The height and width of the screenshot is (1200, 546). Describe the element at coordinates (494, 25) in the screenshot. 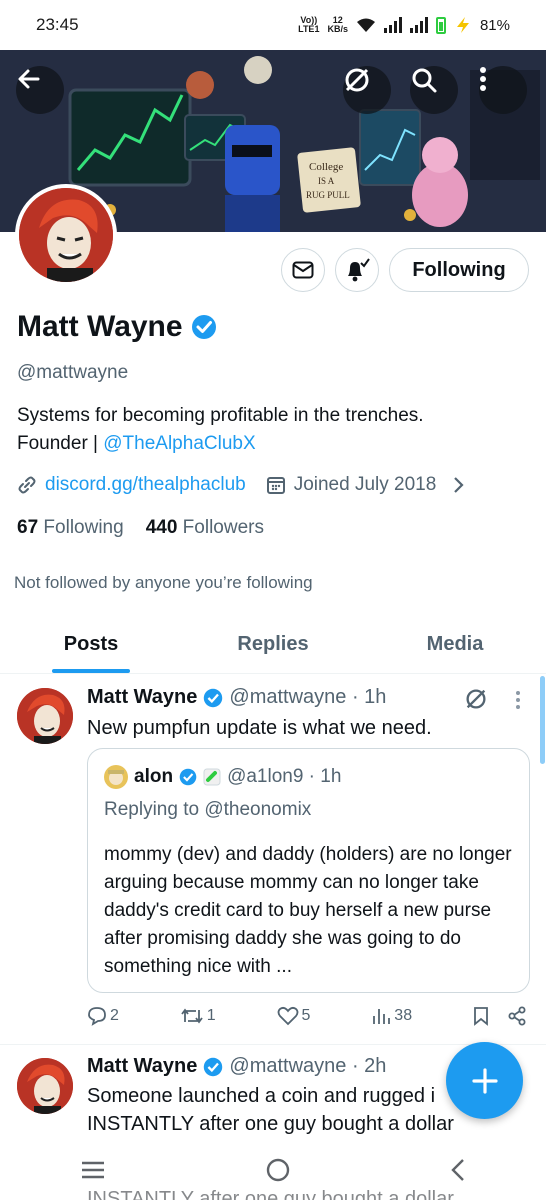

I see `battery-percent: 81%` at that location.